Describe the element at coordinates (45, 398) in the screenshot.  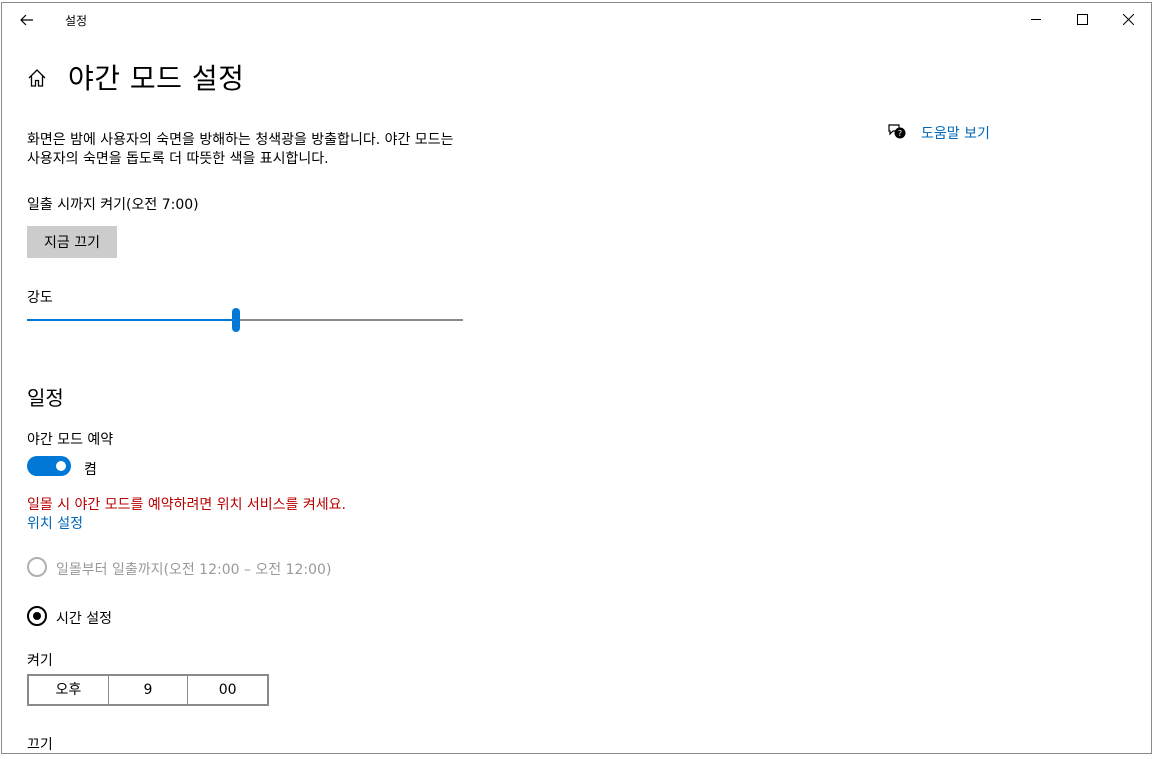
I see `schedule-section-title: 일정` at that location.